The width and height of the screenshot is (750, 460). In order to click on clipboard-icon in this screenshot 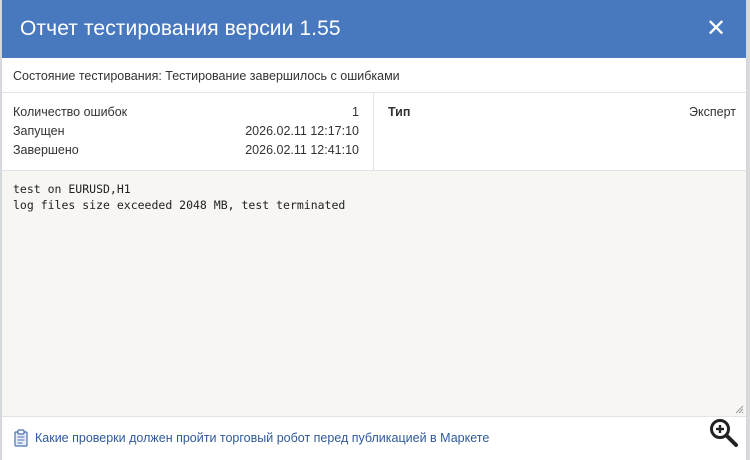, I will do `click(21, 437)`.